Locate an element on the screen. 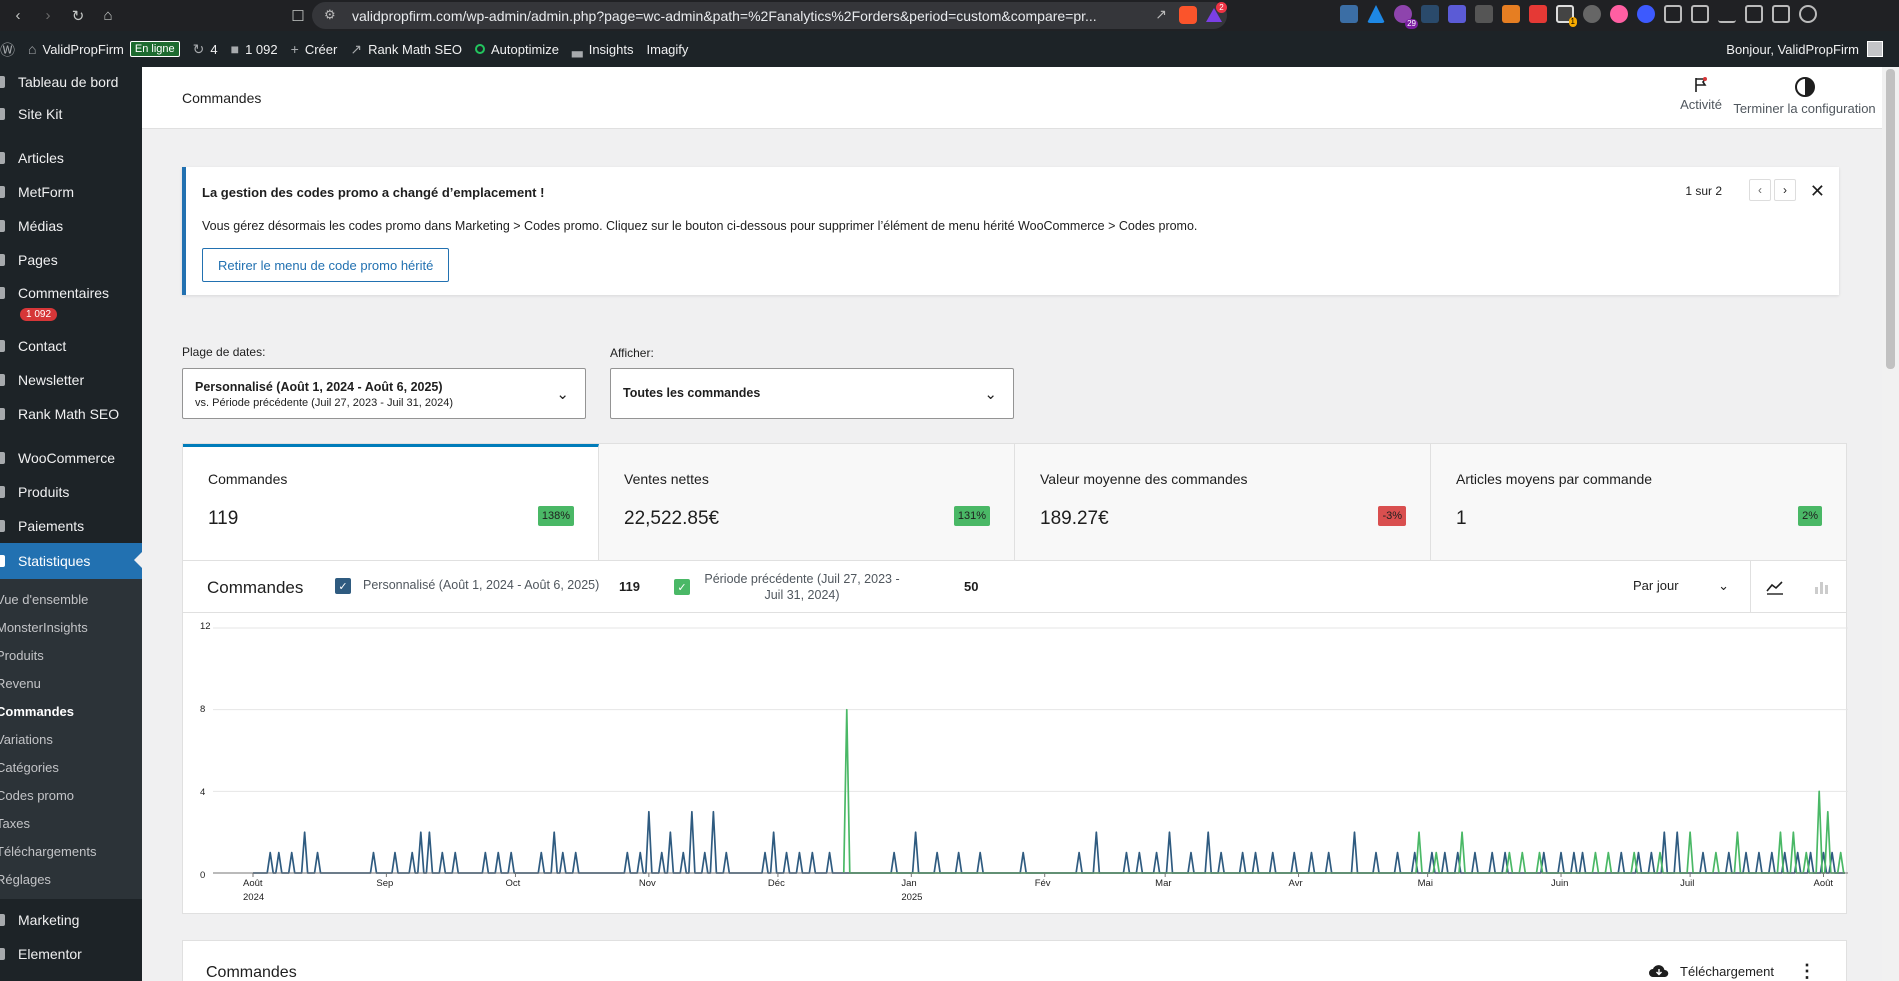 Image resolution: width=1899 pixels, height=981 pixels. site-info-icon: ⚙ is located at coordinates (330, 15).